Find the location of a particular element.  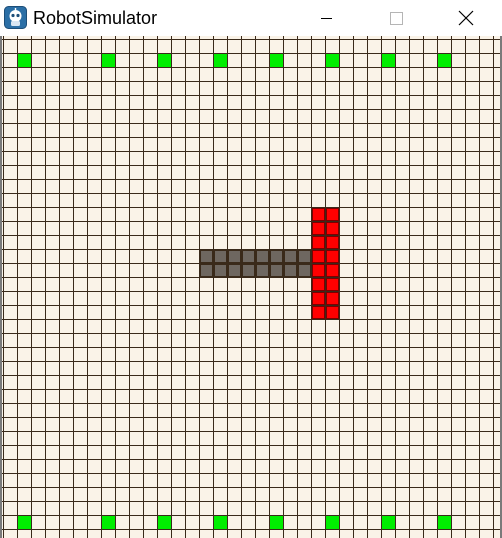

robot-app-icon is located at coordinates (15, 17).